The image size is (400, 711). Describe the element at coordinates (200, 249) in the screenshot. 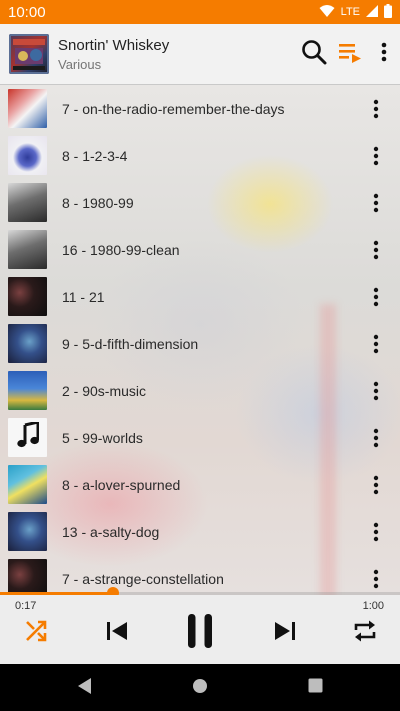

I see `list-item: 16 - 1980-99-clean` at that location.